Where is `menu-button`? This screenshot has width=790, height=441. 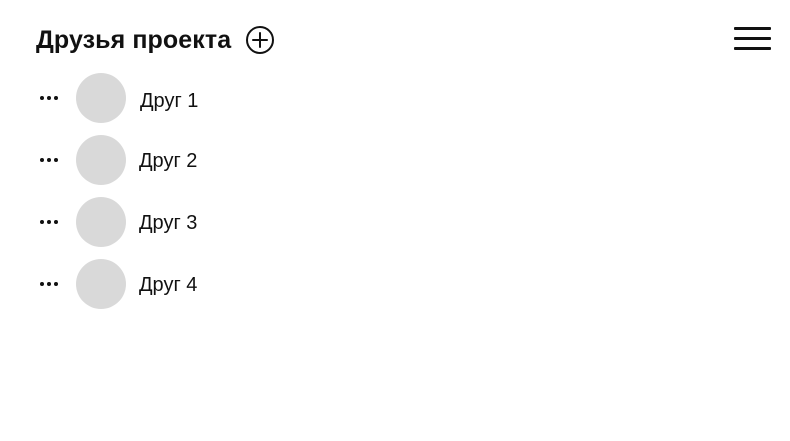 menu-button is located at coordinates (752, 39).